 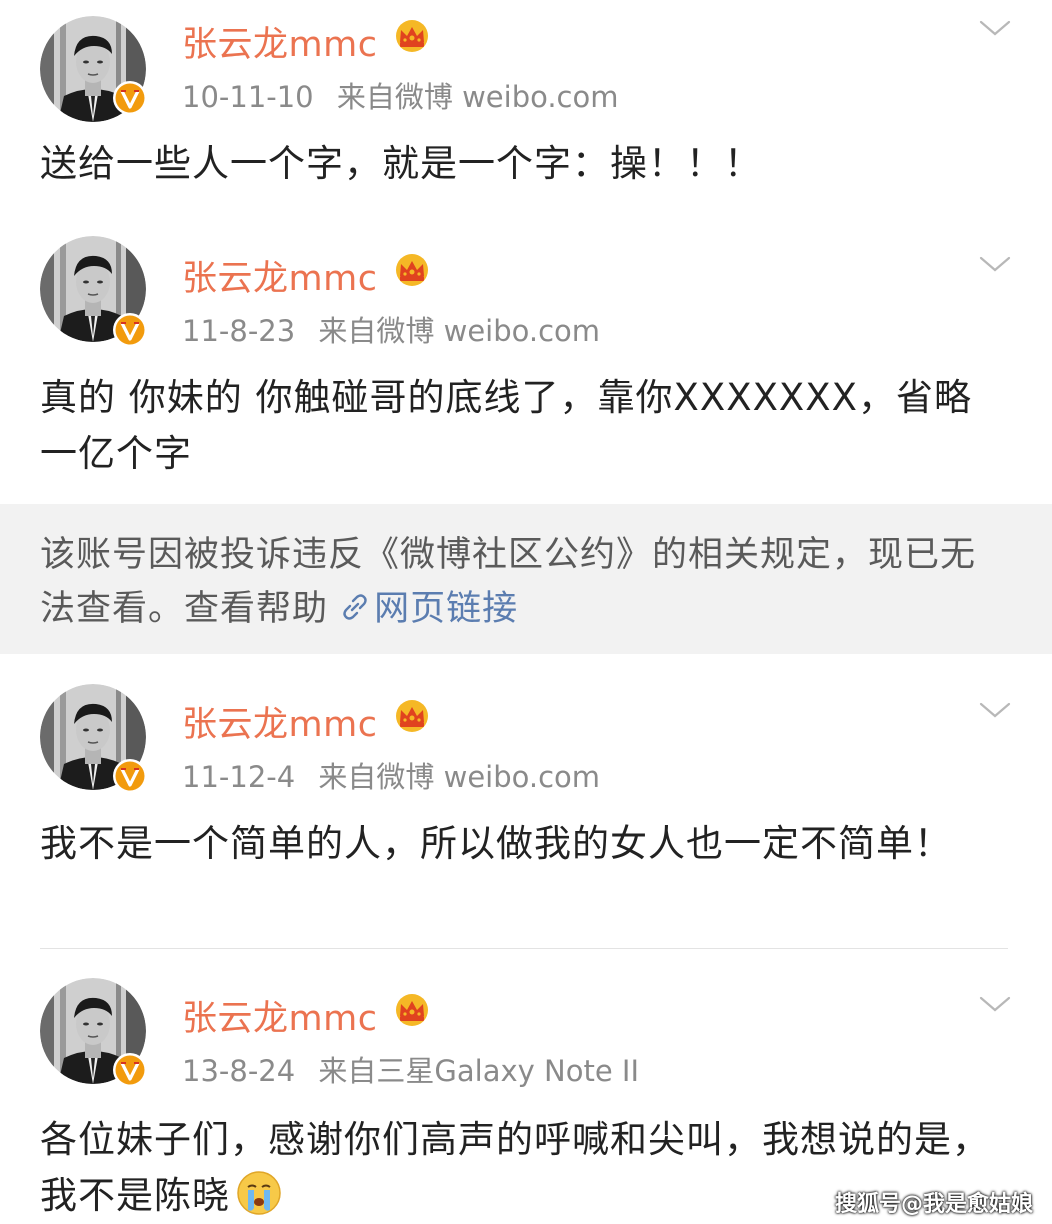 I want to click on post-meta: 13-8-24 来自三星Galaxy Note II, so click(x=410, y=1069).